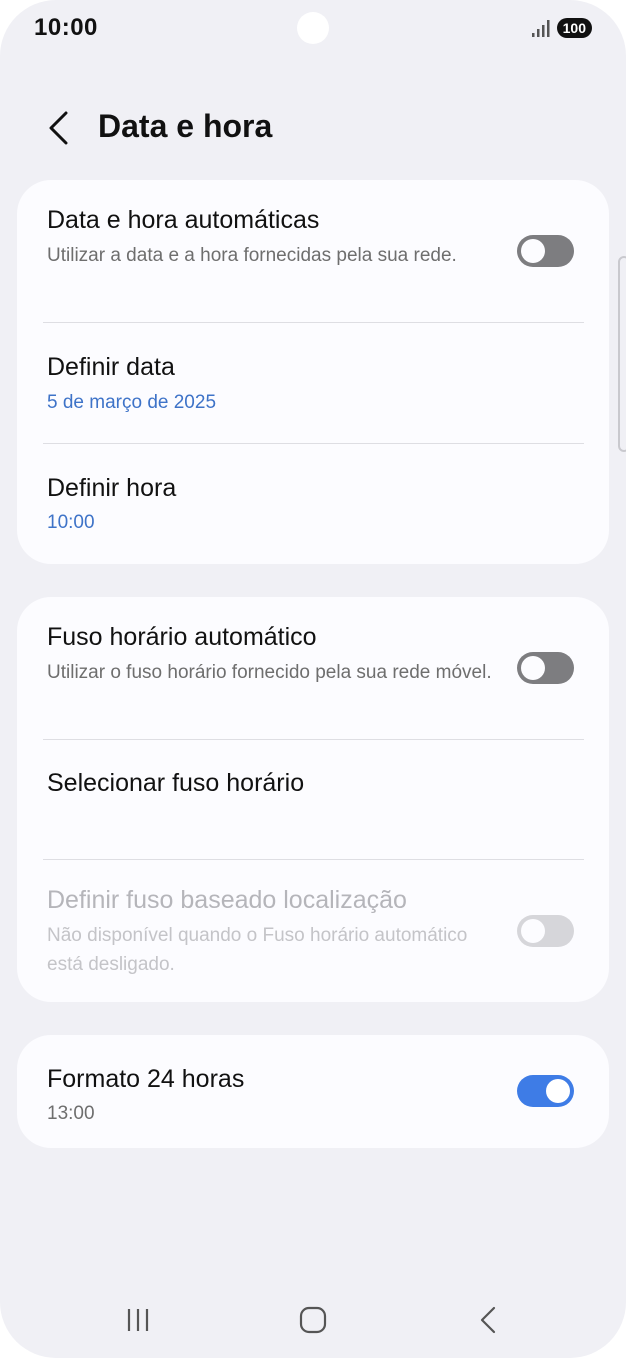 This screenshot has width=626, height=1358. Describe the element at coordinates (227, 900) in the screenshot. I see `location-time-zone-title: Definir fuso baseado localização` at that location.